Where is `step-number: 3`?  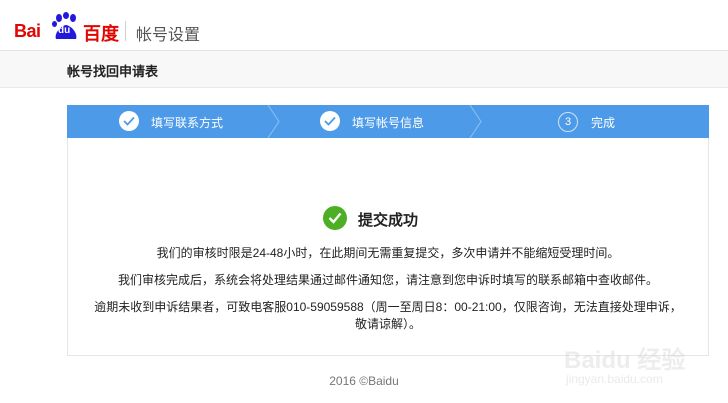
step-number: 3 is located at coordinates (568, 122).